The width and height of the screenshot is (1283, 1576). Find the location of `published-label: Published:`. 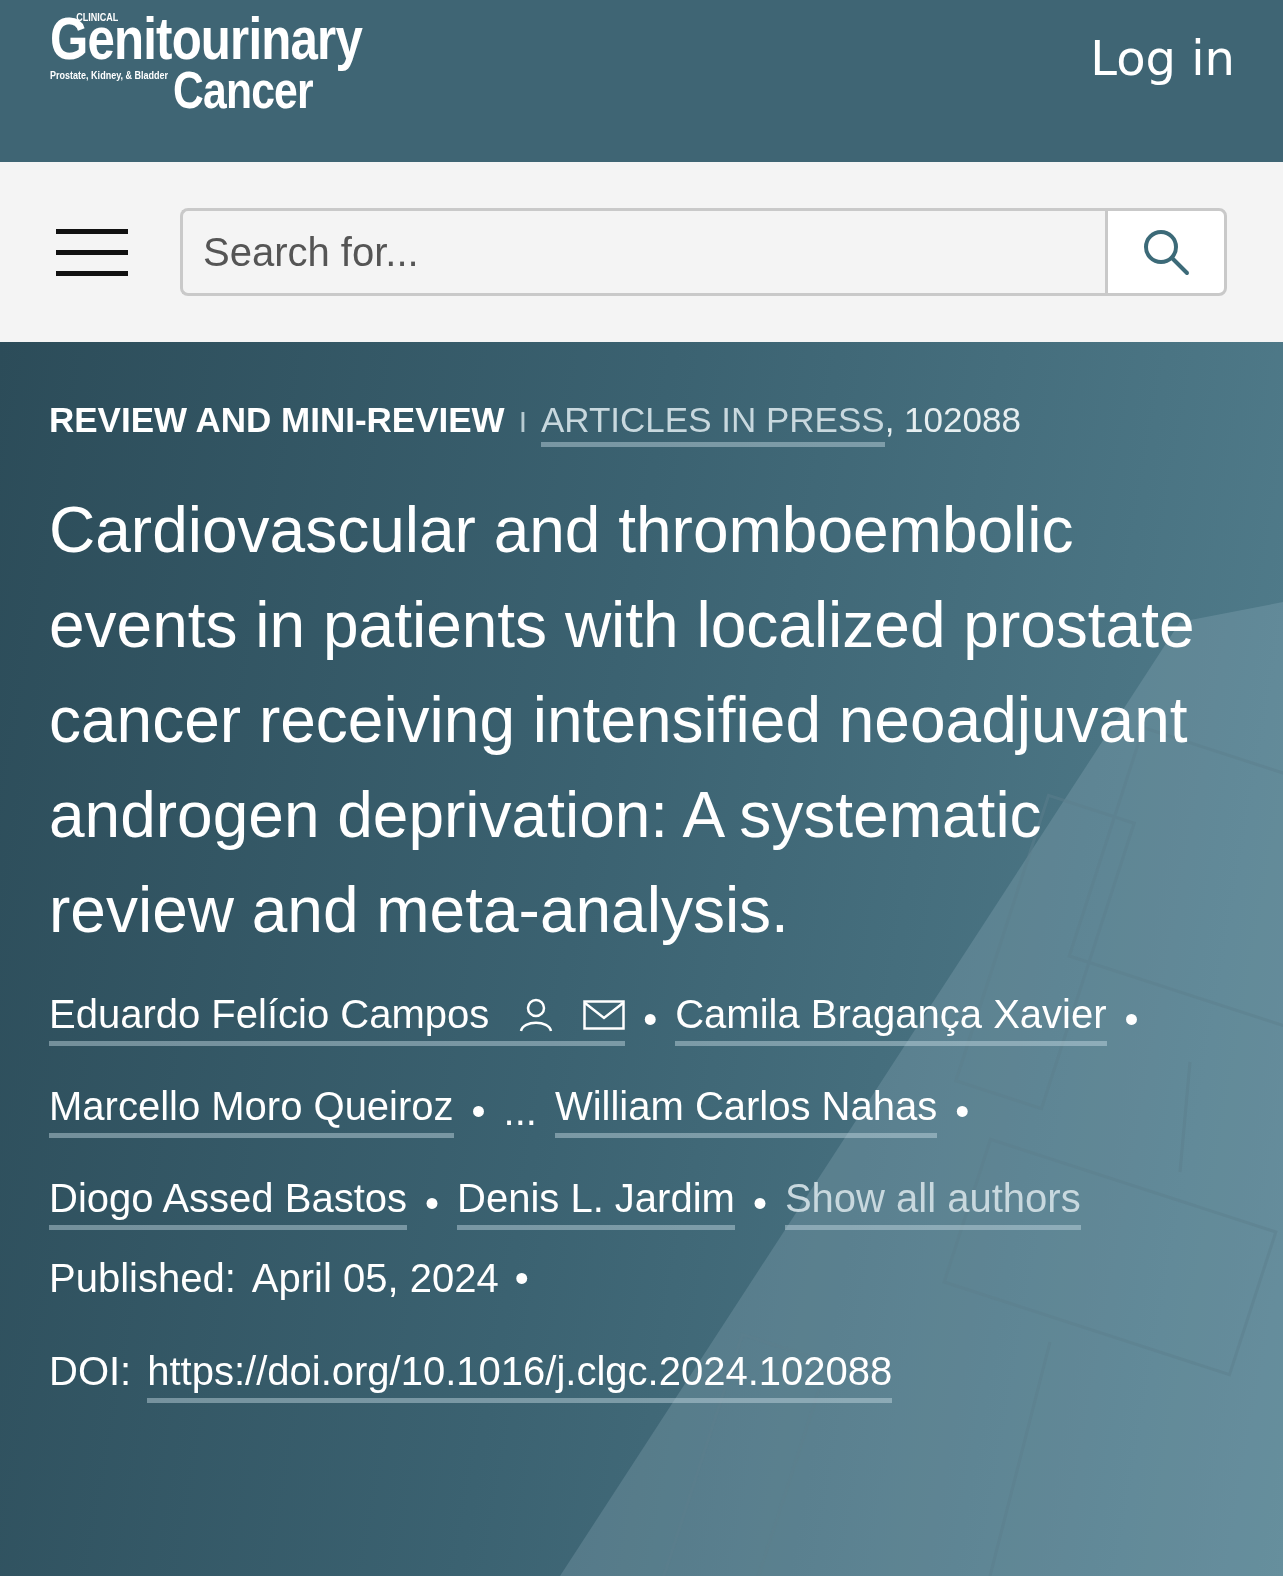

published-label: Published: is located at coordinates (142, 1278).